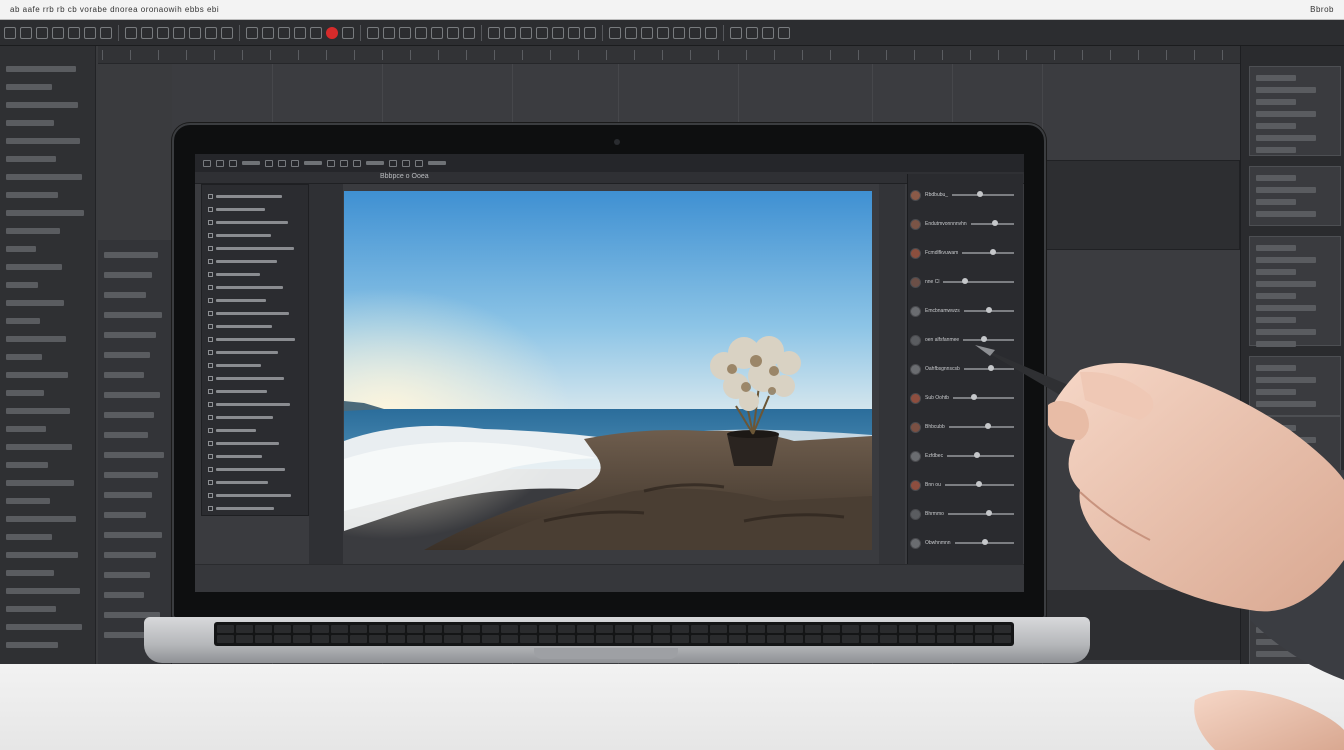 The height and width of the screenshot is (750, 1344). I want to click on adjustment-row: Fcmdlfkvuwam, so click(965, 253).